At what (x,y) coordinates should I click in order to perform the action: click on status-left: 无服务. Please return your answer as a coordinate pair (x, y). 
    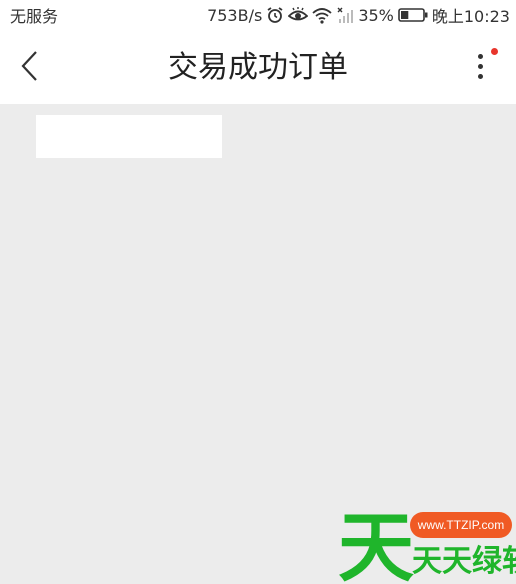
    Looking at the image, I should click on (34, 15).